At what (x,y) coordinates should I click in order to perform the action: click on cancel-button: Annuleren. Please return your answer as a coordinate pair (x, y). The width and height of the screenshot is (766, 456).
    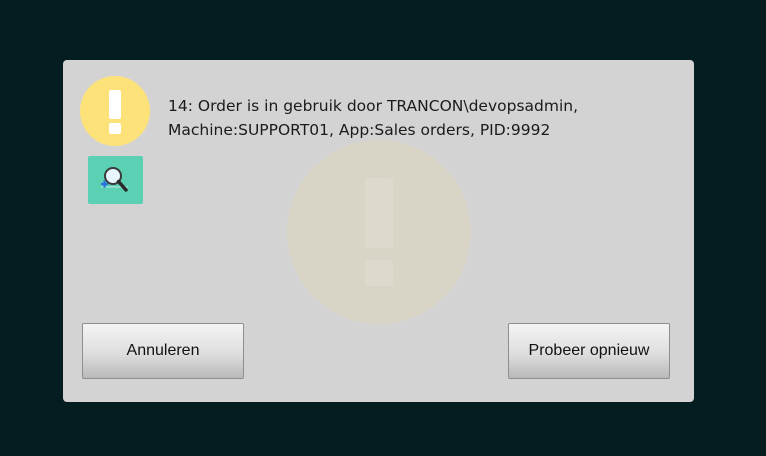
    Looking at the image, I should click on (163, 351).